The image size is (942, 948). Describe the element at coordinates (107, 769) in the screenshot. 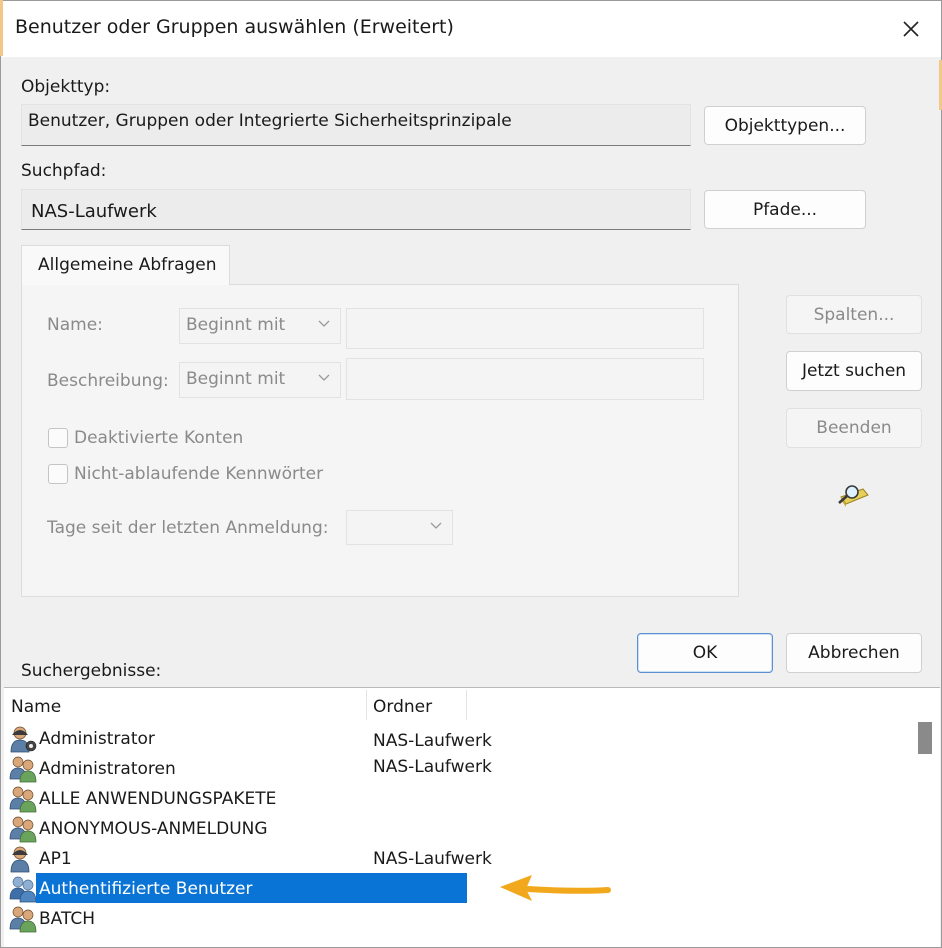

I see `row-name: Administratoren` at that location.